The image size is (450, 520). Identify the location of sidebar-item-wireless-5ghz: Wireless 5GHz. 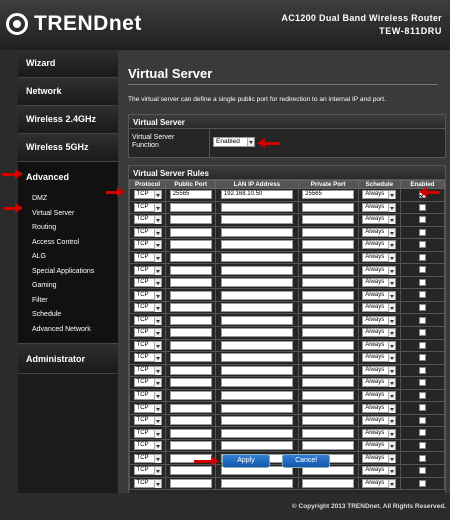
(68, 148).